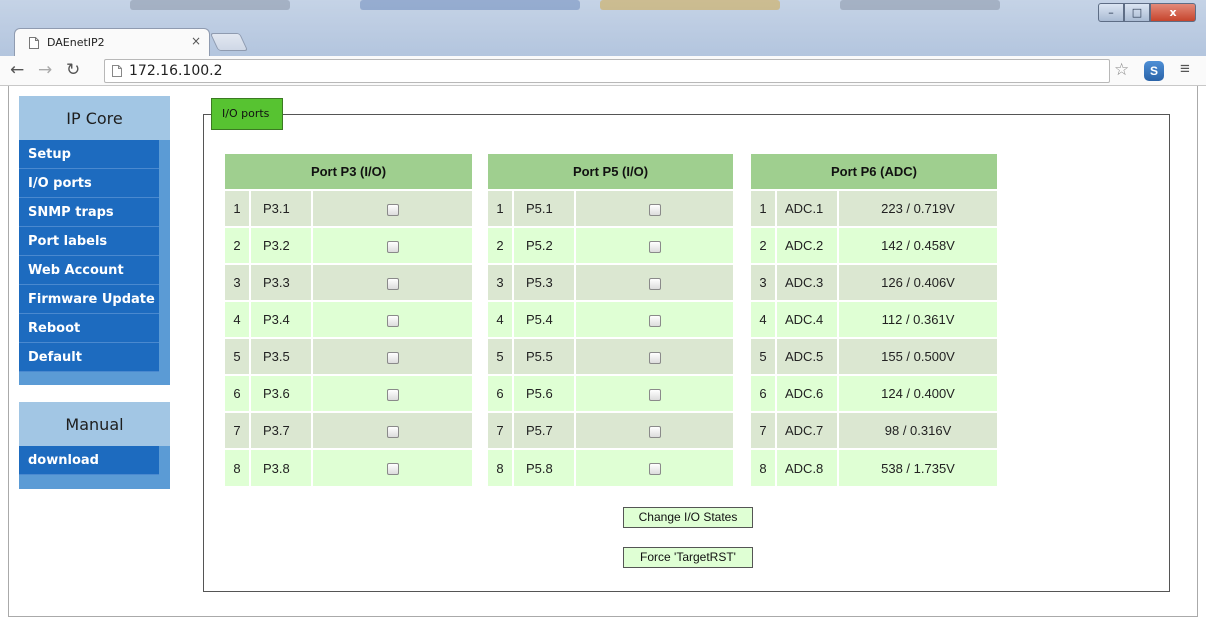 Image resolution: width=1206 pixels, height=619 pixels. Describe the element at coordinates (247, 114) in the screenshot. I see `io-ports-legend: I/O ports` at that location.